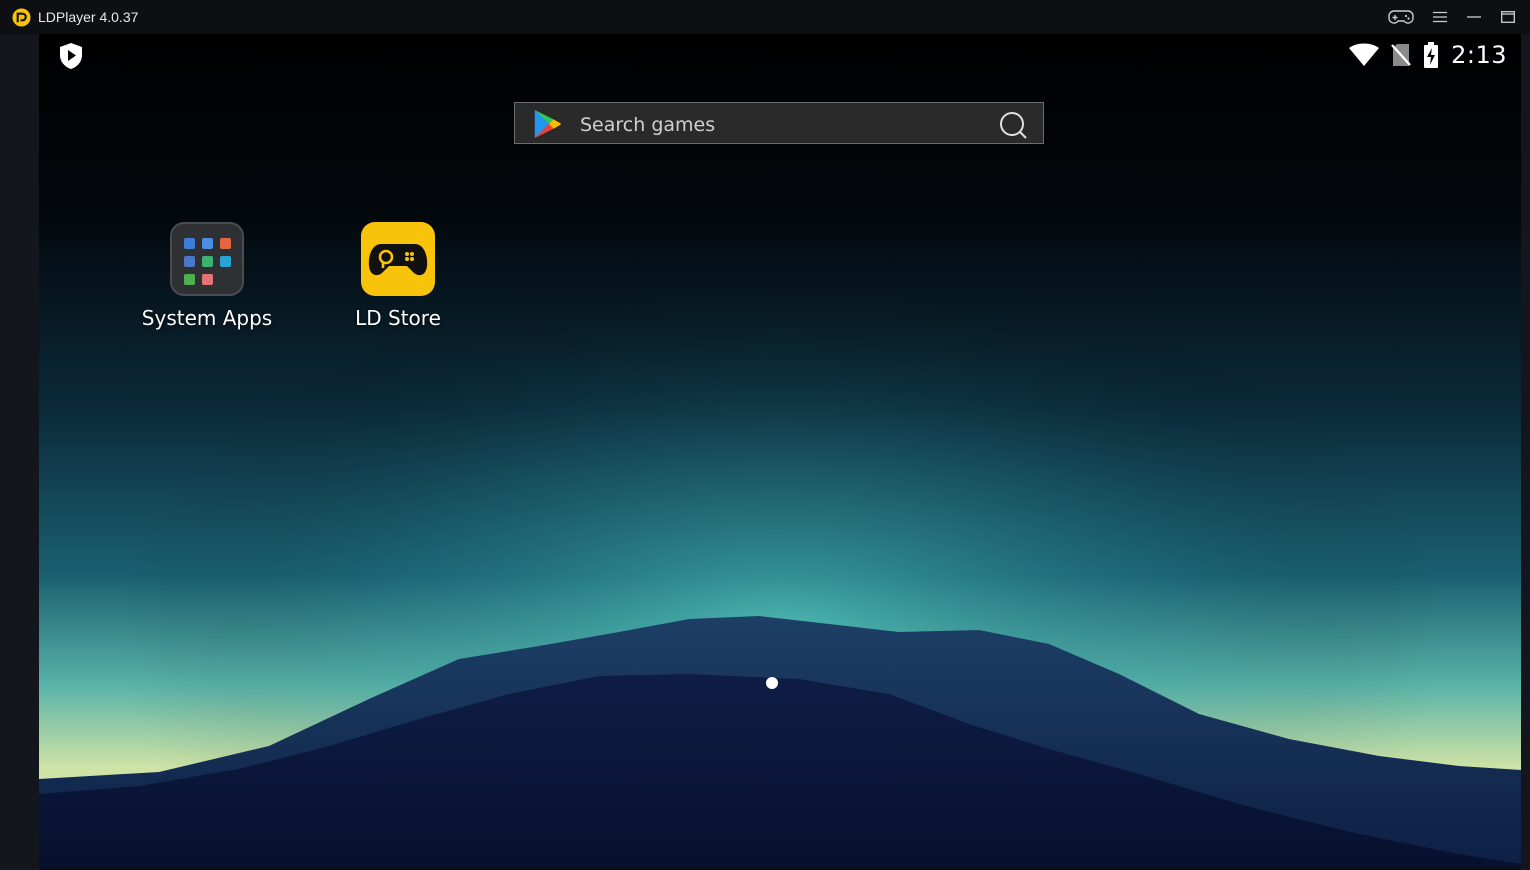 This screenshot has width=1530, height=870. I want to click on status-clock: 2:13, so click(1479, 55).